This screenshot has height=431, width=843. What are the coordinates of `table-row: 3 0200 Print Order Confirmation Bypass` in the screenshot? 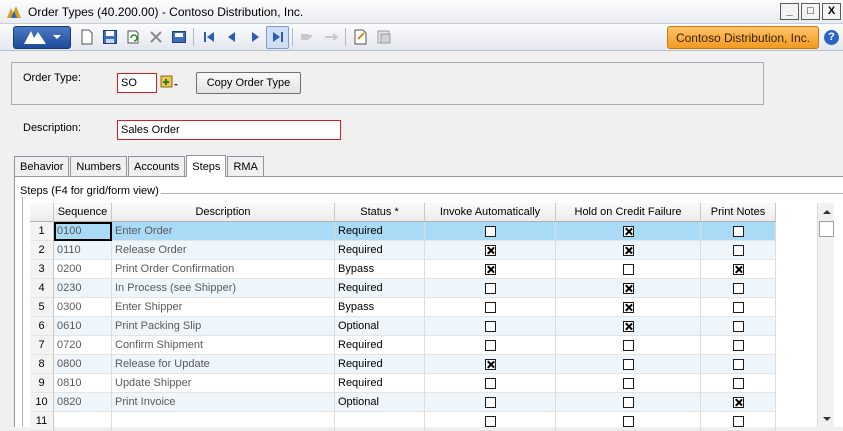 It's located at (403, 269).